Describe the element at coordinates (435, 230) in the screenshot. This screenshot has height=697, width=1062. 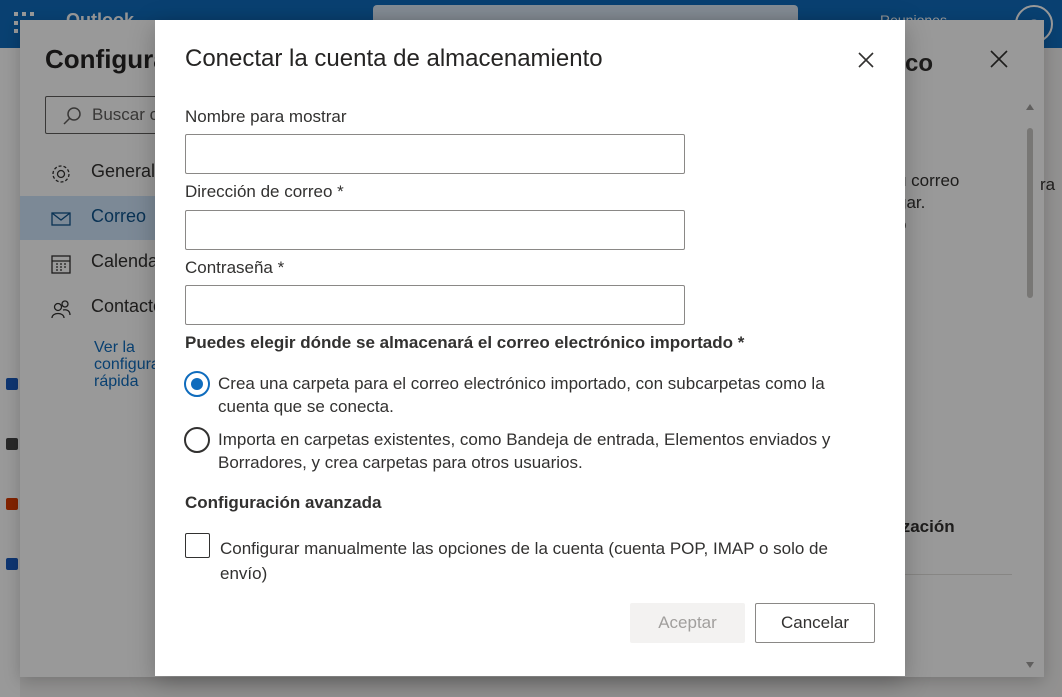
I see `email-field` at that location.